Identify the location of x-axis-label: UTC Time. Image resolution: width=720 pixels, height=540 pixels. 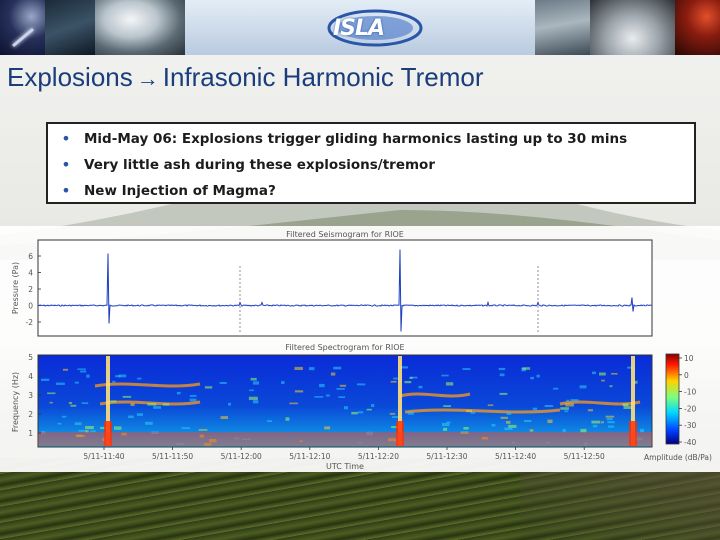
(345, 466).